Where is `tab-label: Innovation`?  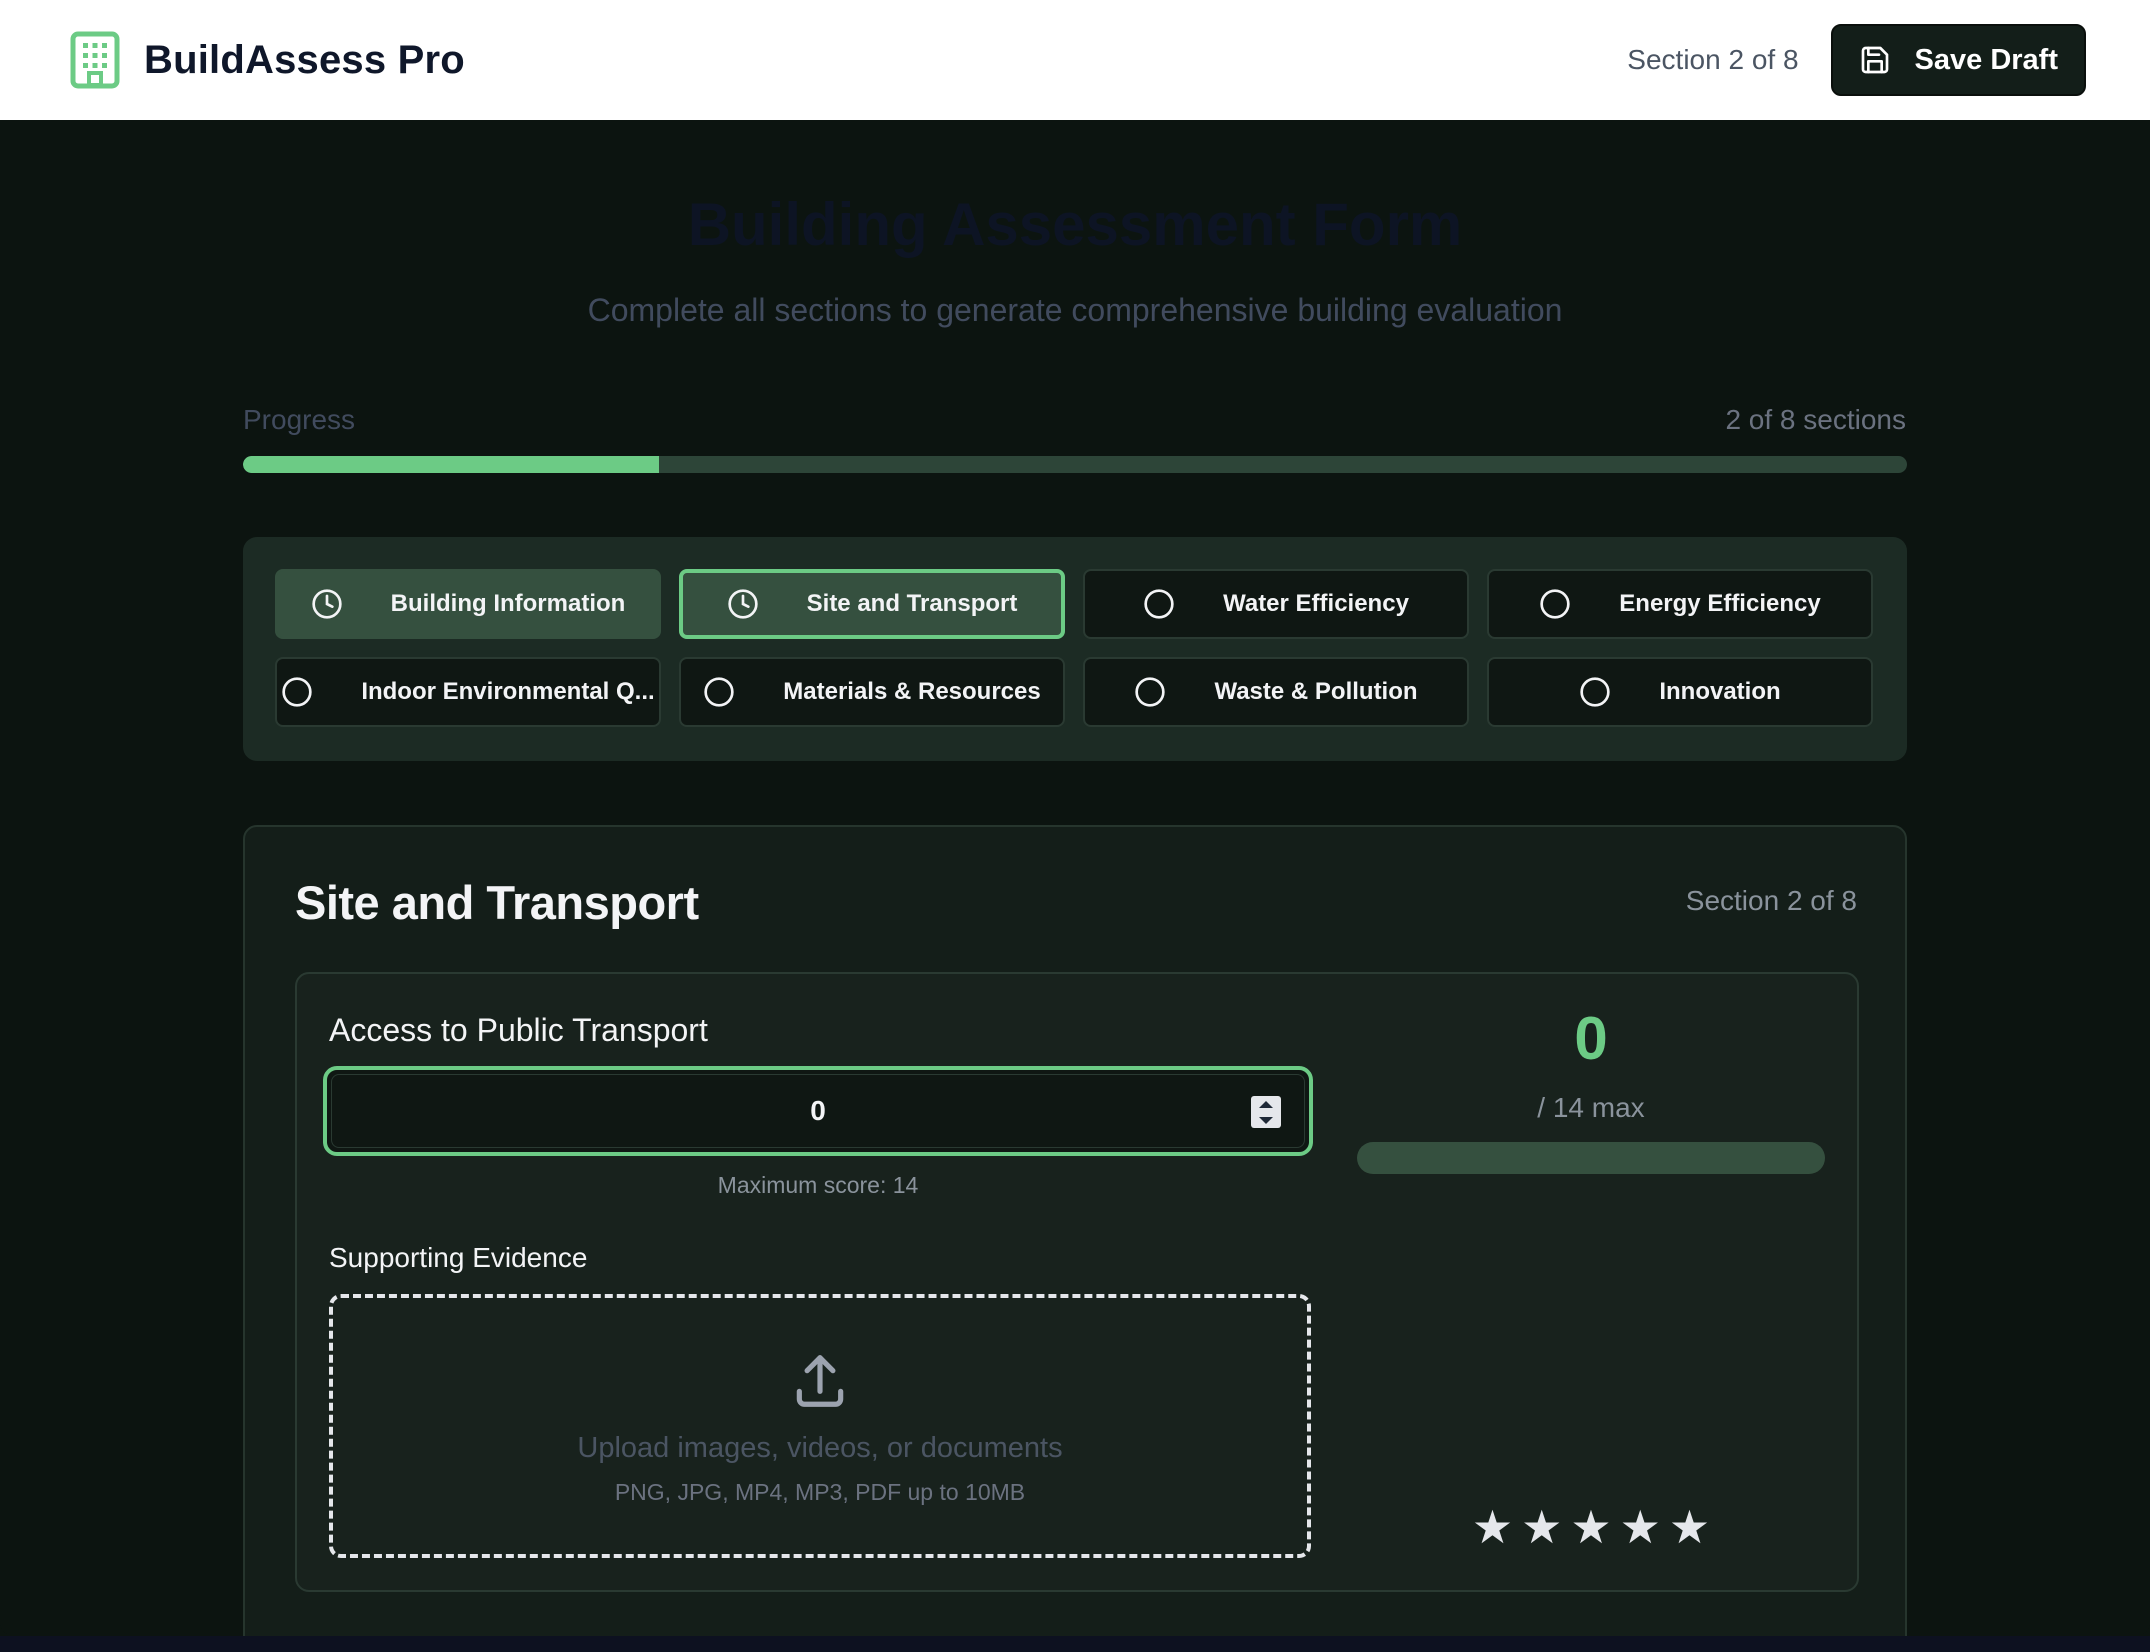 tab-label: Innovation is located at coordinates (1720, 691).